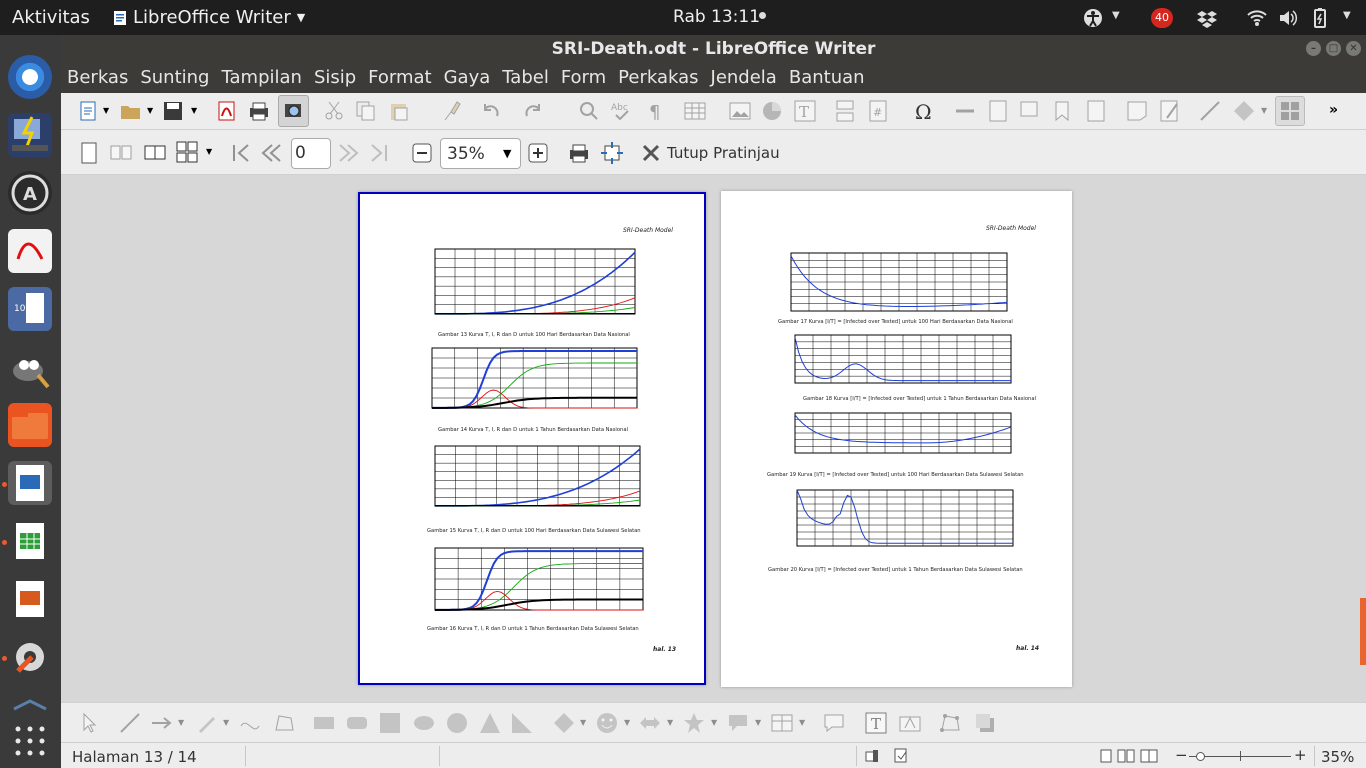  What do you see at coordinates (538, 153) in the screenshot?
I see `zoom-in-icon` at bounding box center [538, 153].